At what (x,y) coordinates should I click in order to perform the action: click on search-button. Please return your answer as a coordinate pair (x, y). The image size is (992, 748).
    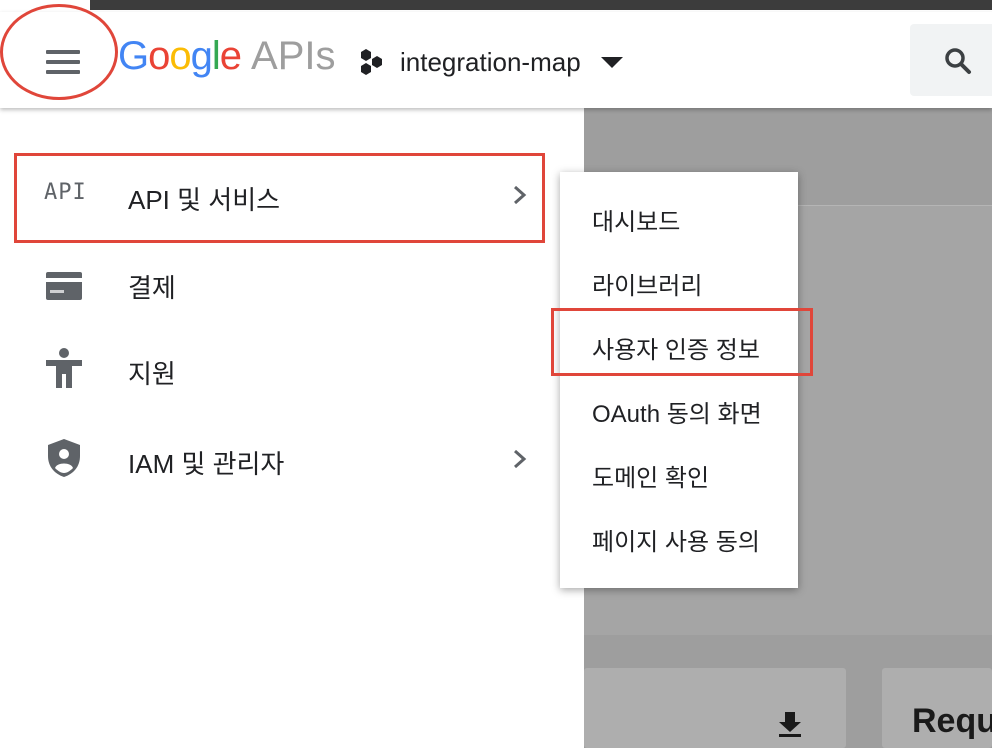
    Looking at the image, I should click on (951, 60).